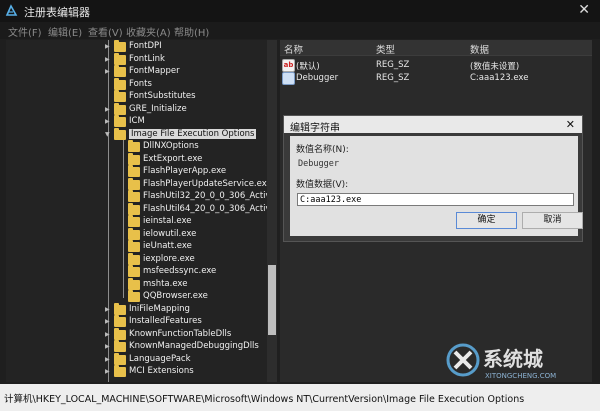 This screenshot has height=411, width=600. What do you see at coordinates (139, 96) in the screenshot?
I see `tree-item: FontSubstitutes` at bounding box center [139, 96].